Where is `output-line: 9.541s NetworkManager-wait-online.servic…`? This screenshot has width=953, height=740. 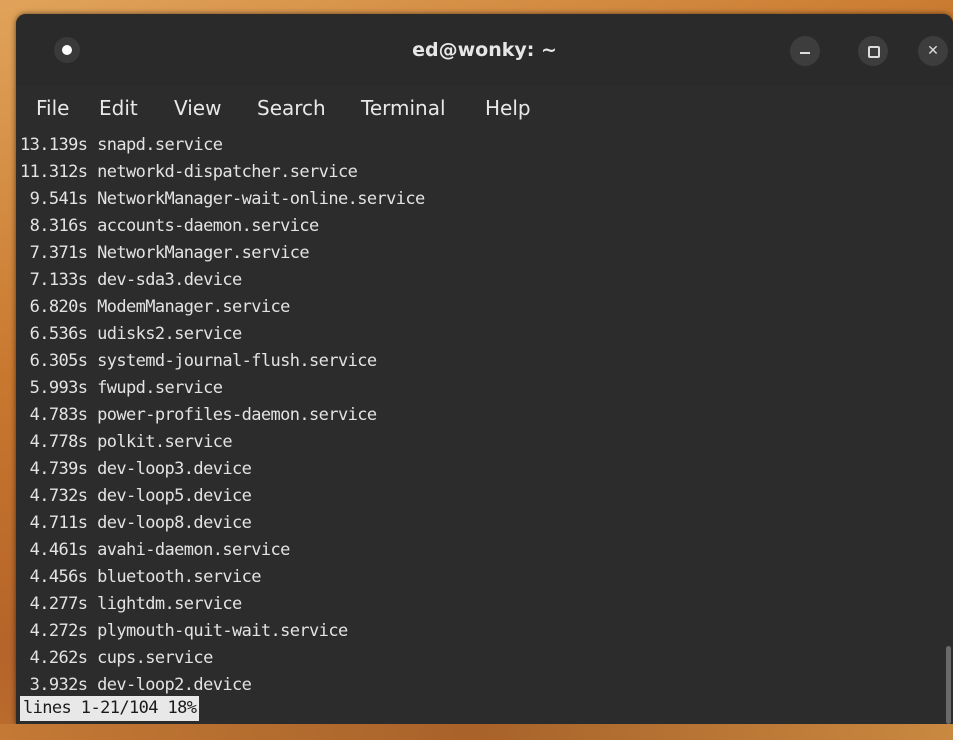 output-line: 9.541s NetworkManager-wait-online.servic… is located at coordinates (223, 199).